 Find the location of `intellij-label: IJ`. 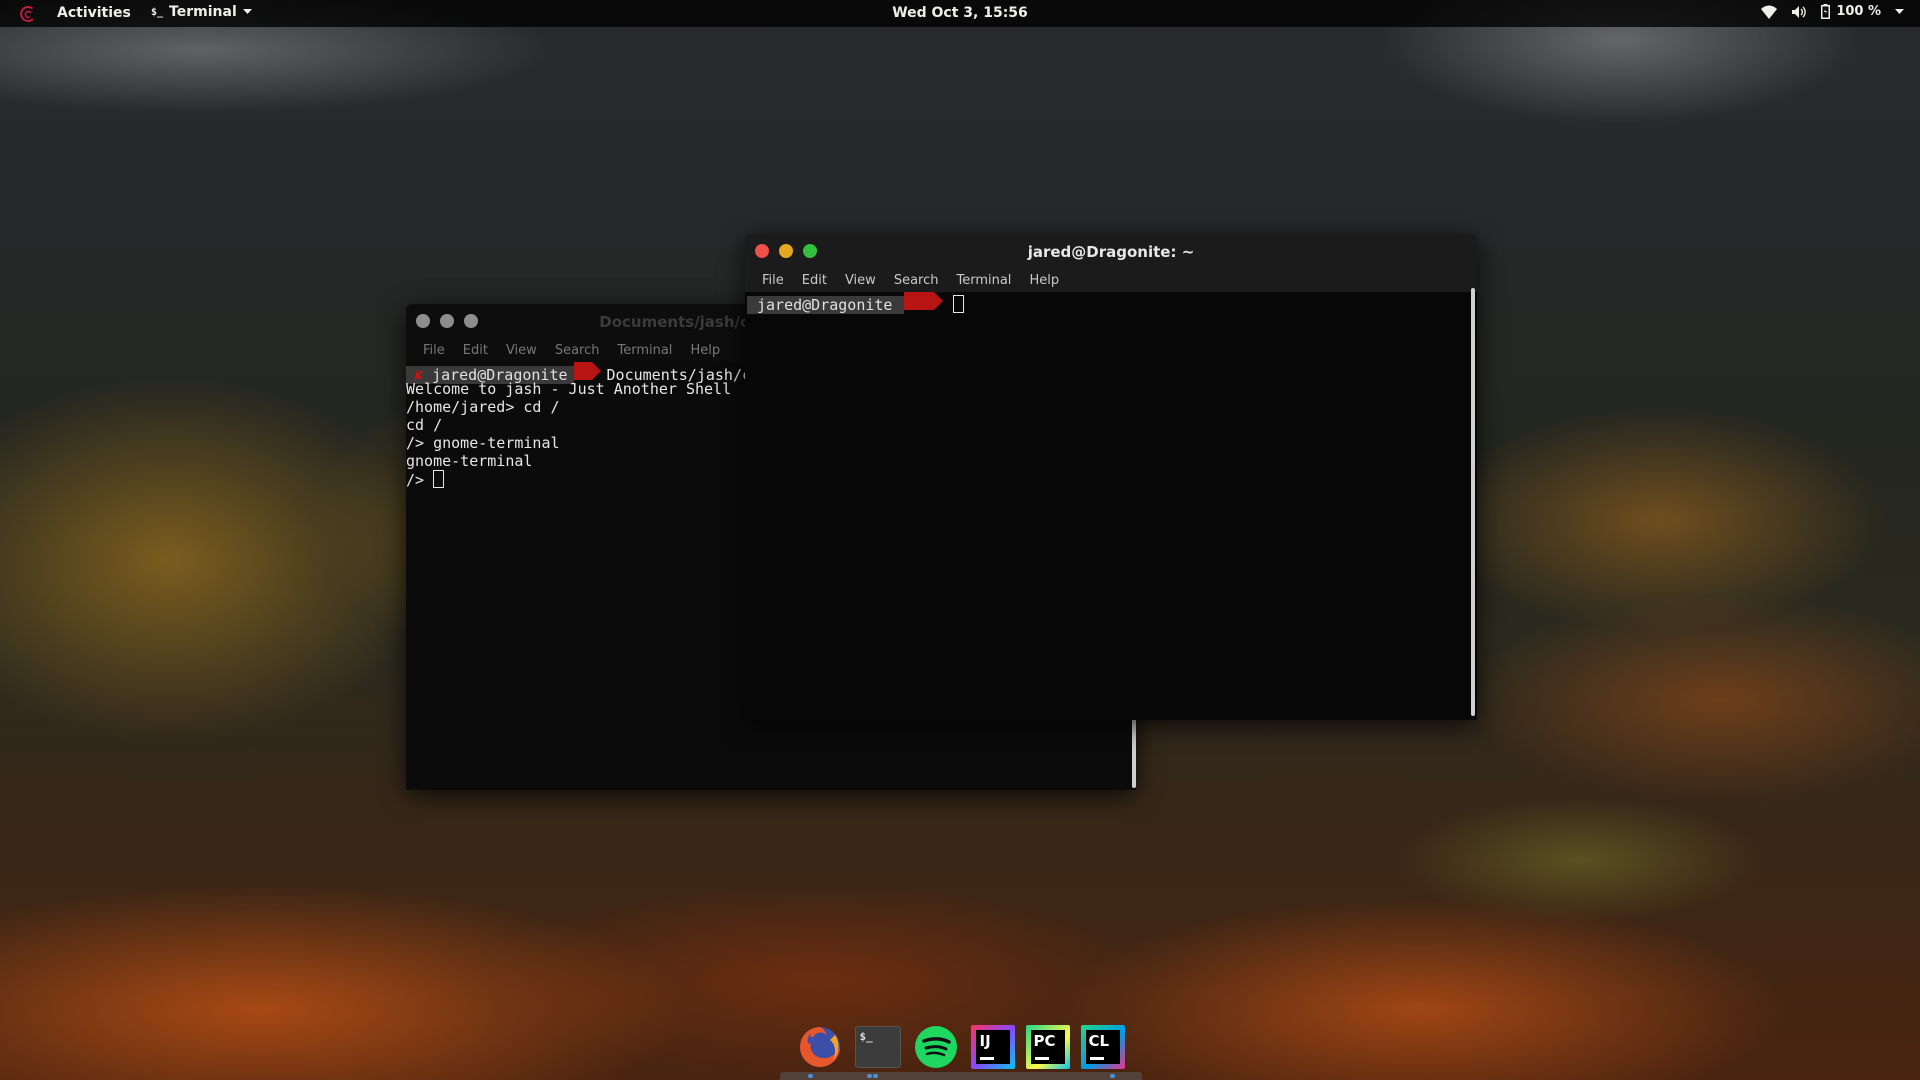

intellij-label: IJ is located at coordinates (985, 1040).